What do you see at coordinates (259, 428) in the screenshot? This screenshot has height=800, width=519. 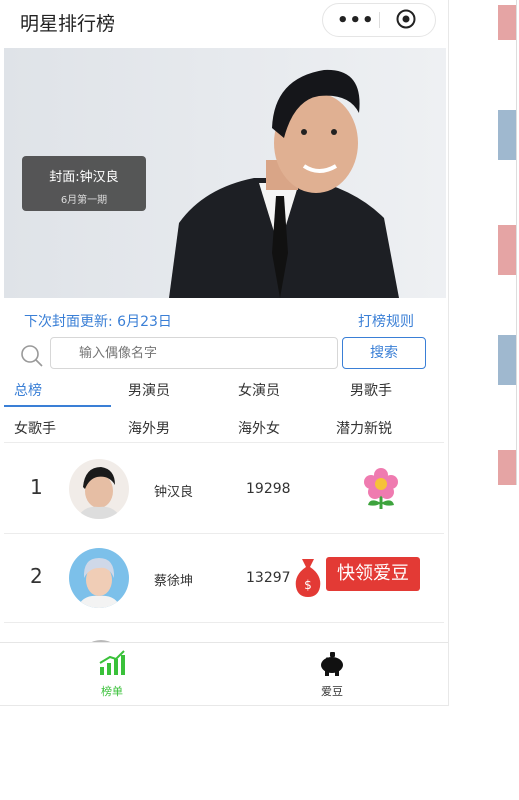 I see `tab-overseas-female: 海外女` at bounding box center [259, 428].